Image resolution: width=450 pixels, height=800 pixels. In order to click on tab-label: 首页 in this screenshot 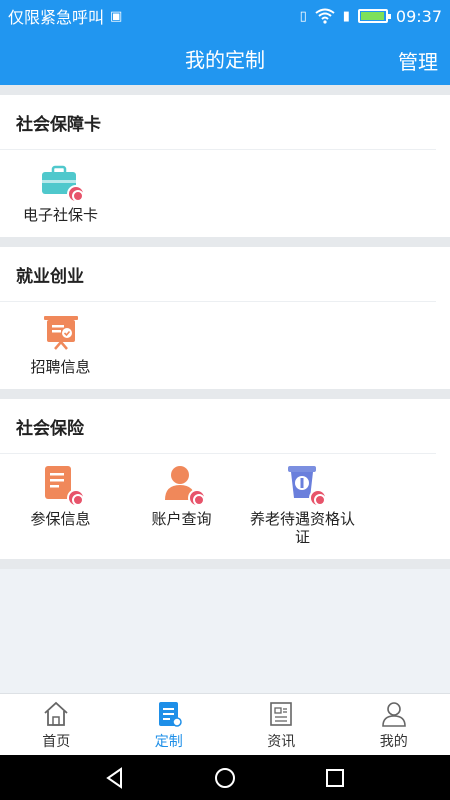, I will do `click(56, 742)`.